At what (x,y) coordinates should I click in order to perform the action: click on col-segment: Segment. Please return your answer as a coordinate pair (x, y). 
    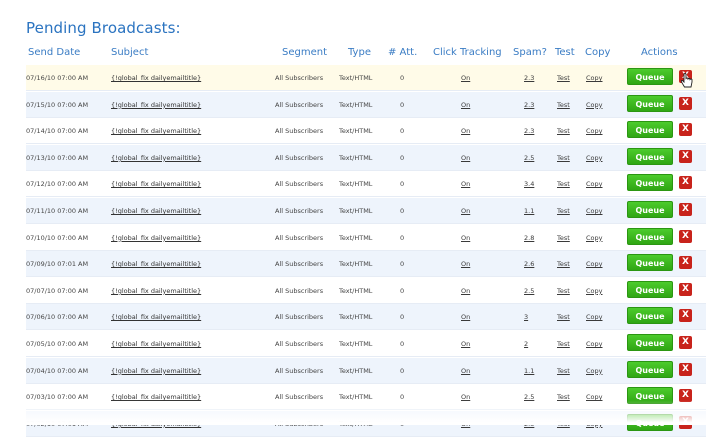
    Looking at the image, I should click on (304, 52).